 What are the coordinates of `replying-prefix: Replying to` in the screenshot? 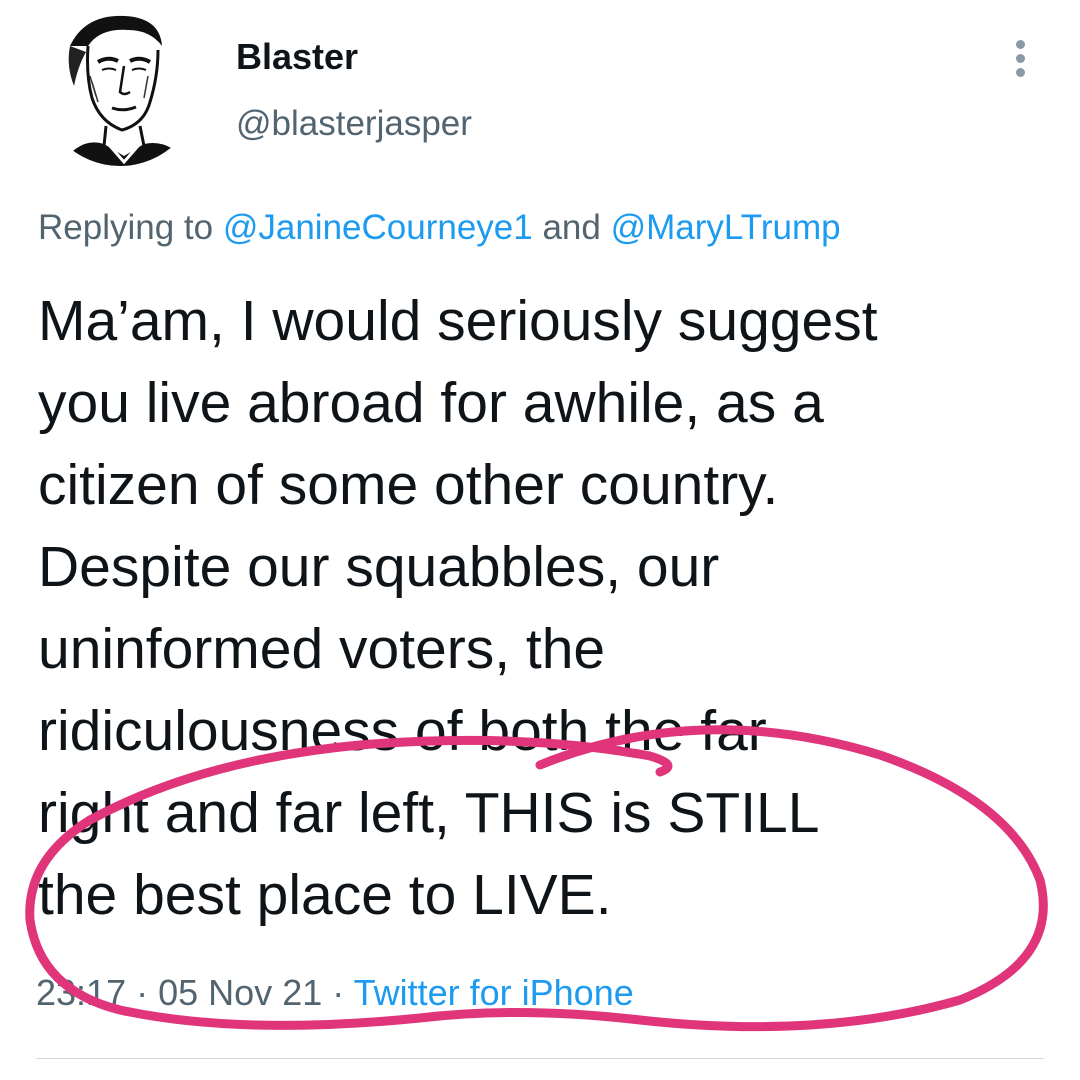 It's located at (126, 227).